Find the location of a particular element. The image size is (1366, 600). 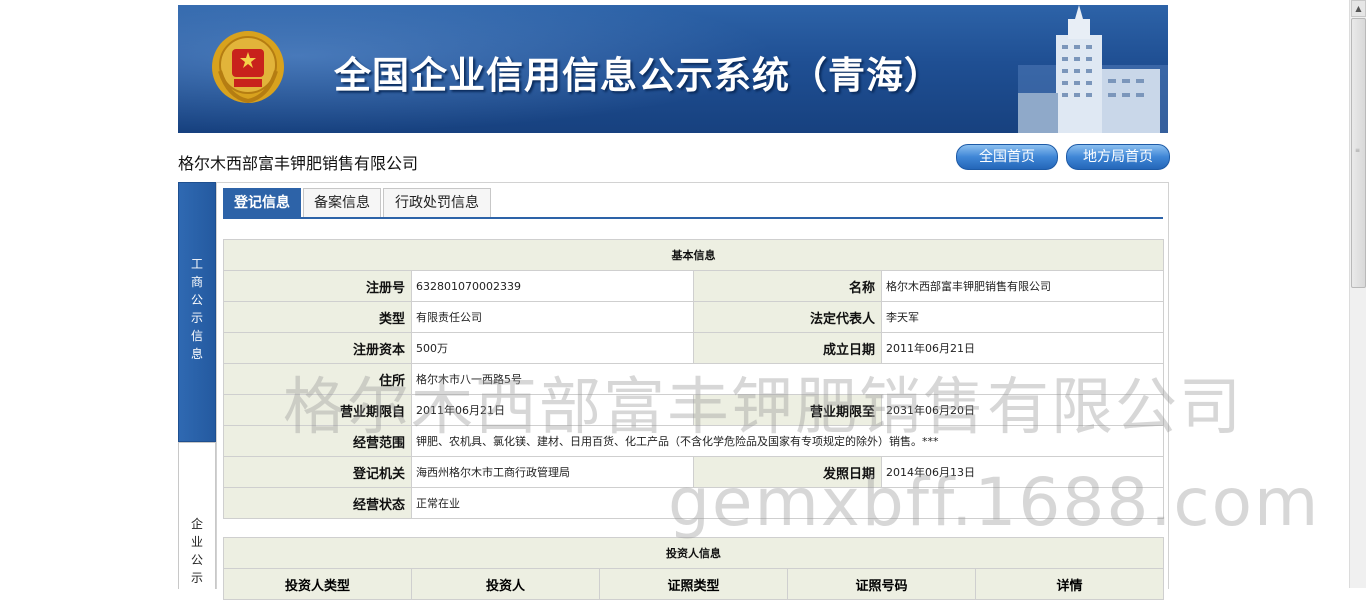

sidebar-item-enterprise-publicity: 企业 公示 is located at coordinates (197, 515).